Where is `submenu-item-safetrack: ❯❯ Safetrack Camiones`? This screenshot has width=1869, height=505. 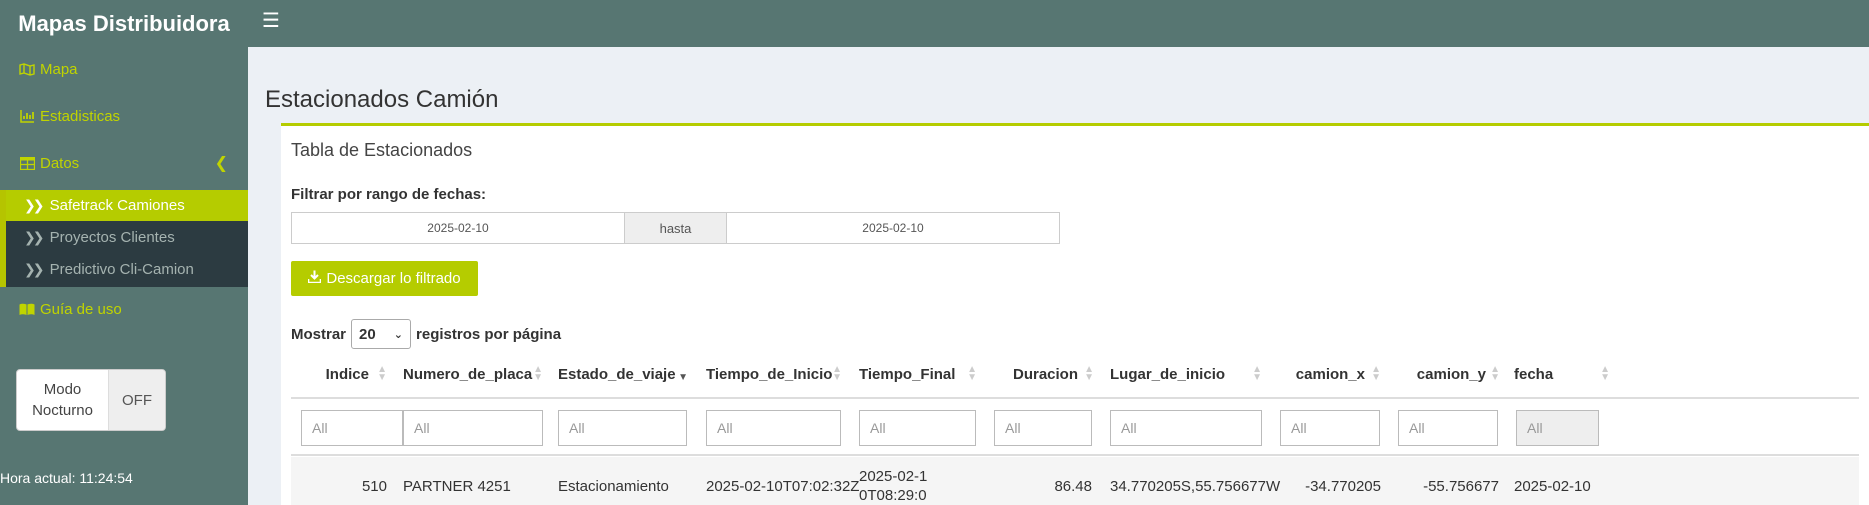 submenu-item-safetrack: ❯❯ Safetrack Camiones is located at coordinates (127, 205).